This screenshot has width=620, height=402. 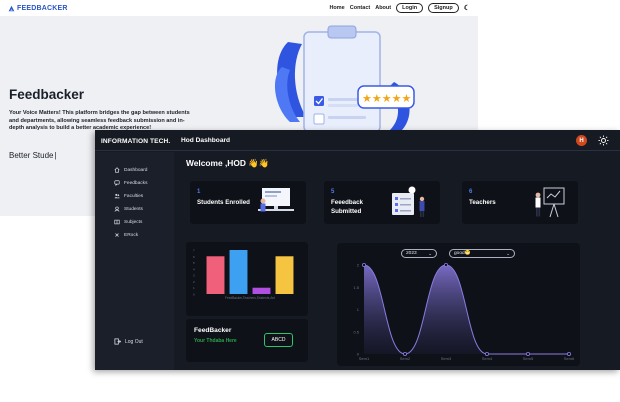 I want to click on y-tick-label: 1.5, so click(x=356, y=287).